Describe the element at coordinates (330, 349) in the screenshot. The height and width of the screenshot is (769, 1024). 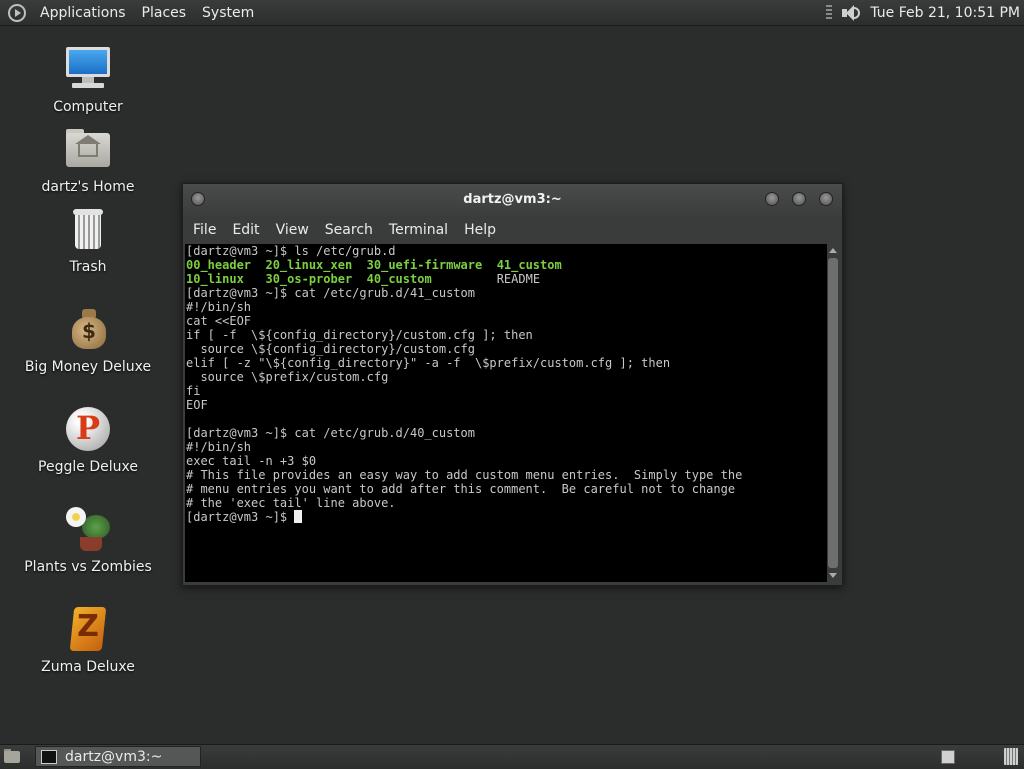
I see `terminal-line: source \${config_directory}/custom.cfg` at that location.